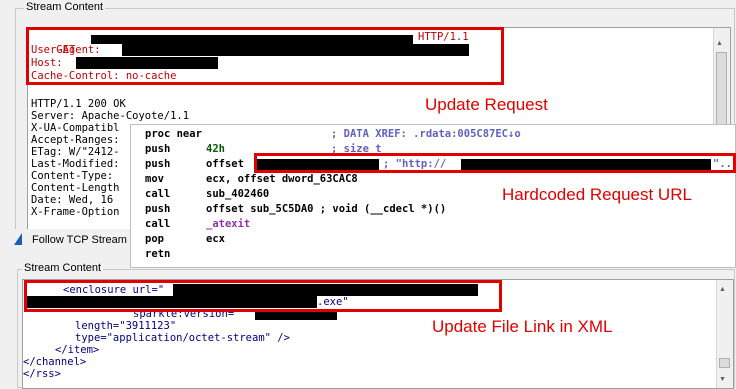  What do you see at coordinates (18, 239) in the screenshot?
I see `wireshark-fin-icon` at bounding box center [18, 239].